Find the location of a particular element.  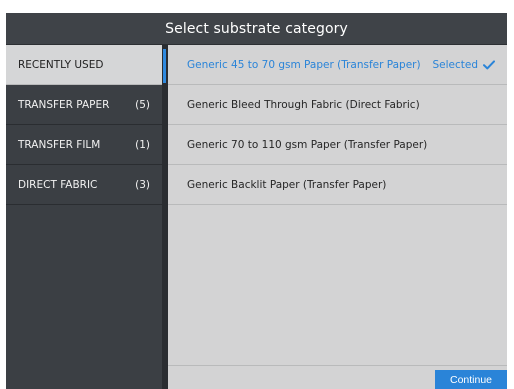

footer-divider is located at coordinates (337, 365).